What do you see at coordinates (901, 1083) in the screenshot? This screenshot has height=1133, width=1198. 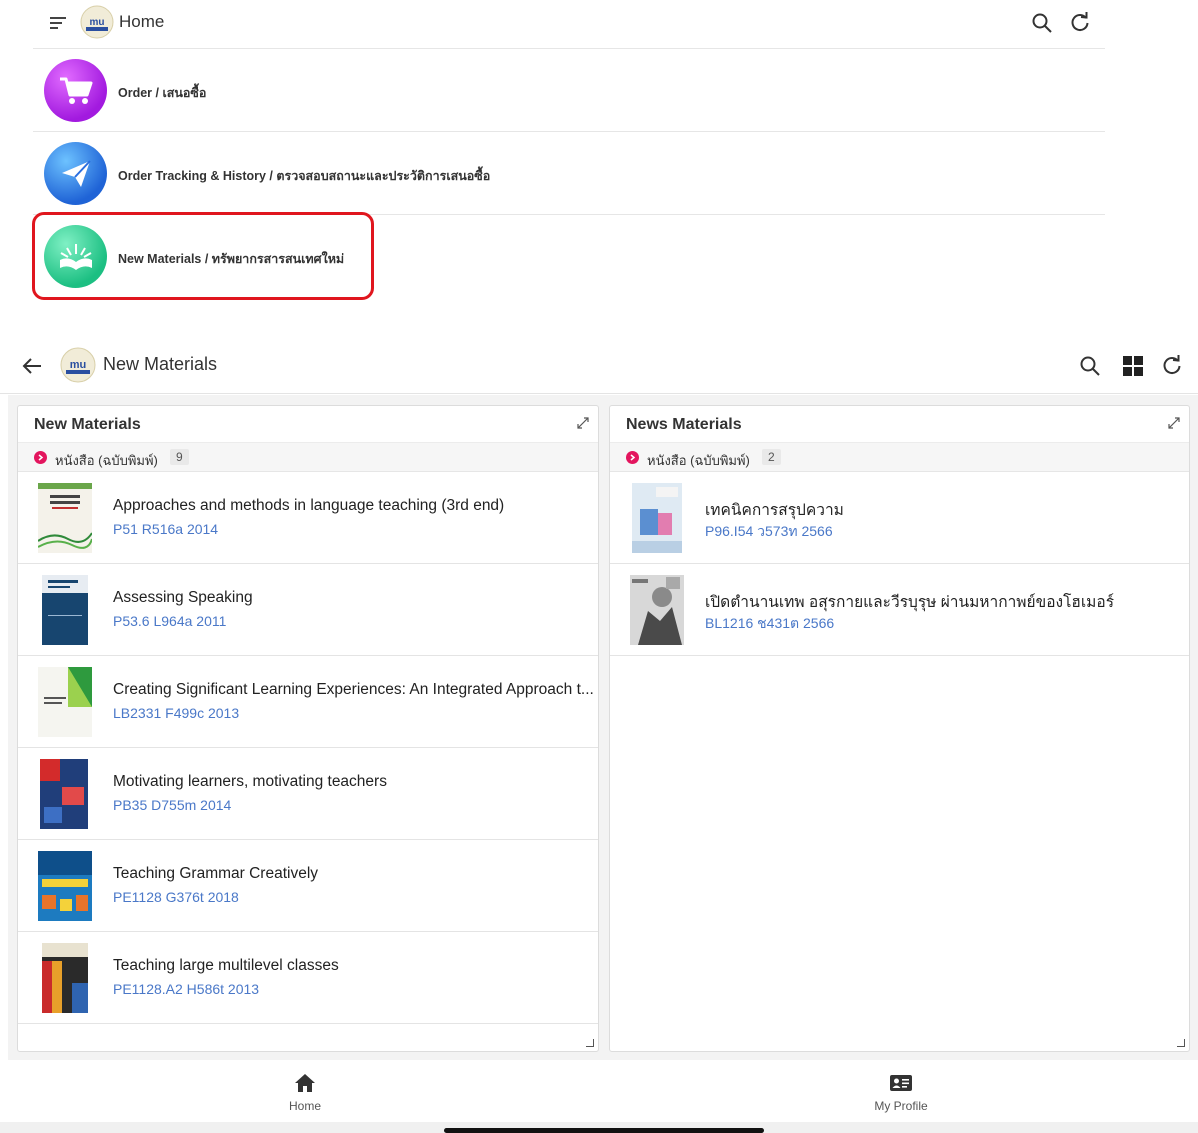 I see `profile-card-icon` at bounding box center [901, 1083].